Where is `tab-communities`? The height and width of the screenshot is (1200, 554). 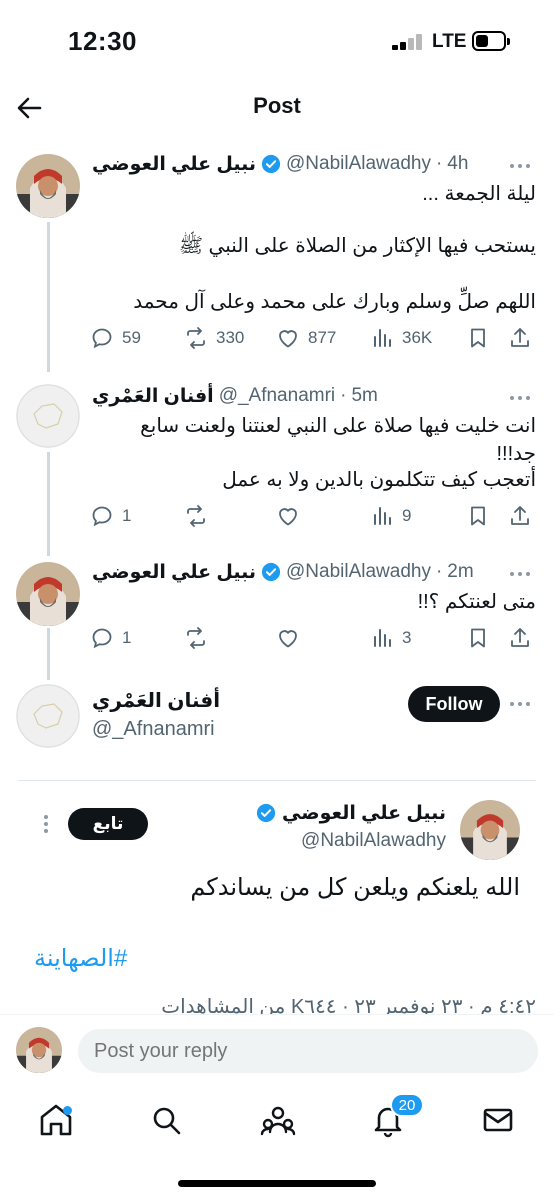 tab-communities is located at coordinates (278, 1120).